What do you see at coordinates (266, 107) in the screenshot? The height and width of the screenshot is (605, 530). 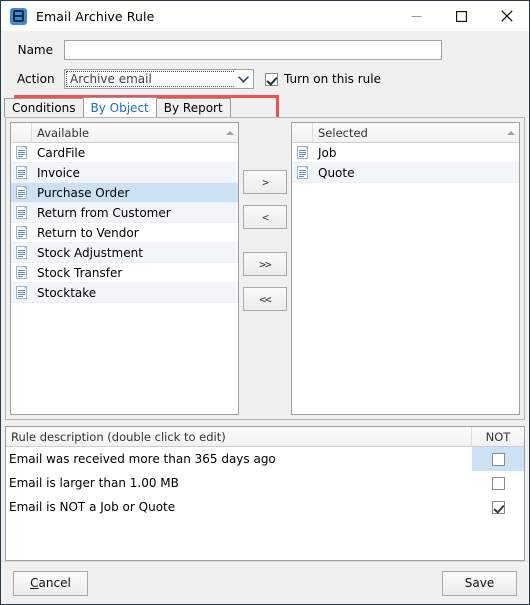 I see `tab-bar: Conditions By Object By Report` at bounding box center [266, 107].